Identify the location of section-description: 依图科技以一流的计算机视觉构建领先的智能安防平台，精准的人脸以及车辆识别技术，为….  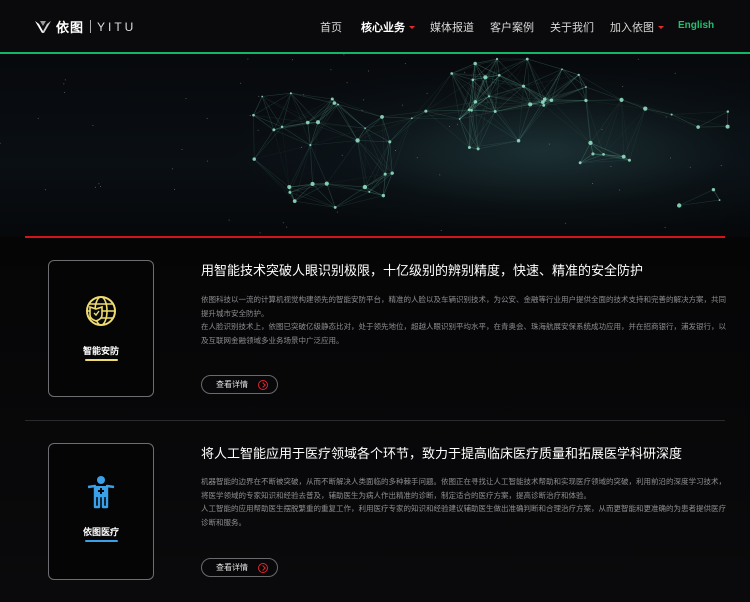
(463, 320).